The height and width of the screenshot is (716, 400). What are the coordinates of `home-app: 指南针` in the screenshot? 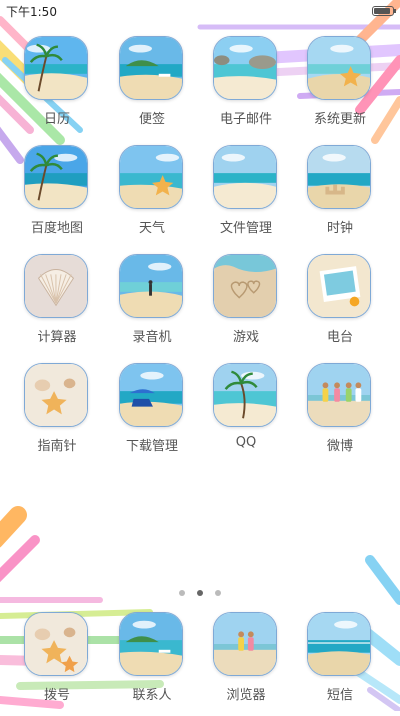 It's located at (57, 415).